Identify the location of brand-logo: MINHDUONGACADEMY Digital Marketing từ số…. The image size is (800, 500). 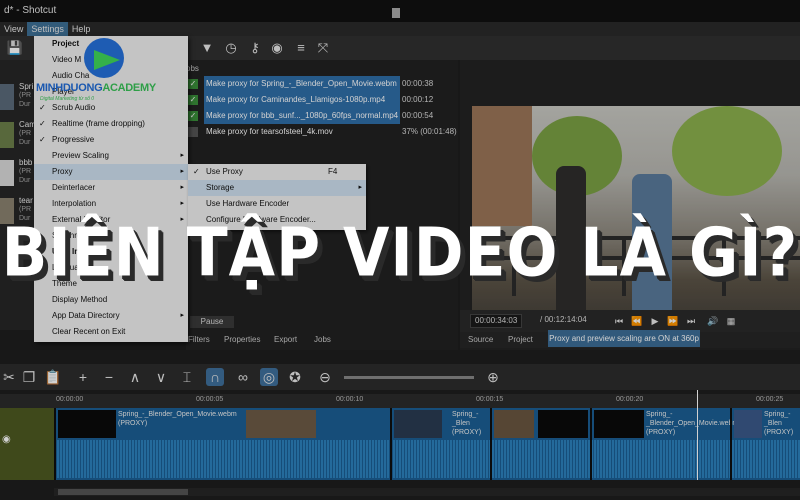
(106, 73).